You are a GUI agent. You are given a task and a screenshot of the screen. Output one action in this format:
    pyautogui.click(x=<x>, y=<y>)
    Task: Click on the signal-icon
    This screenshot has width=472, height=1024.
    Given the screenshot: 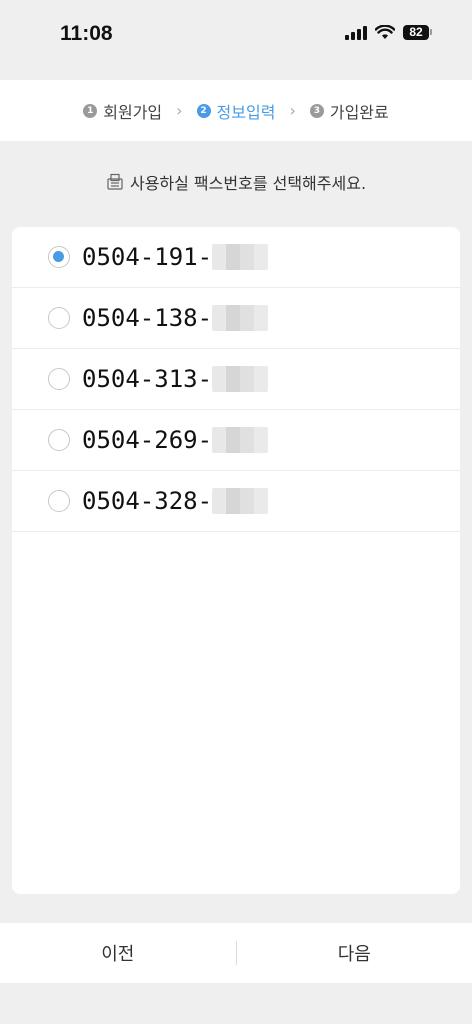 What is the action you would take?
    pyautogui.click(x=356, y=32)
    